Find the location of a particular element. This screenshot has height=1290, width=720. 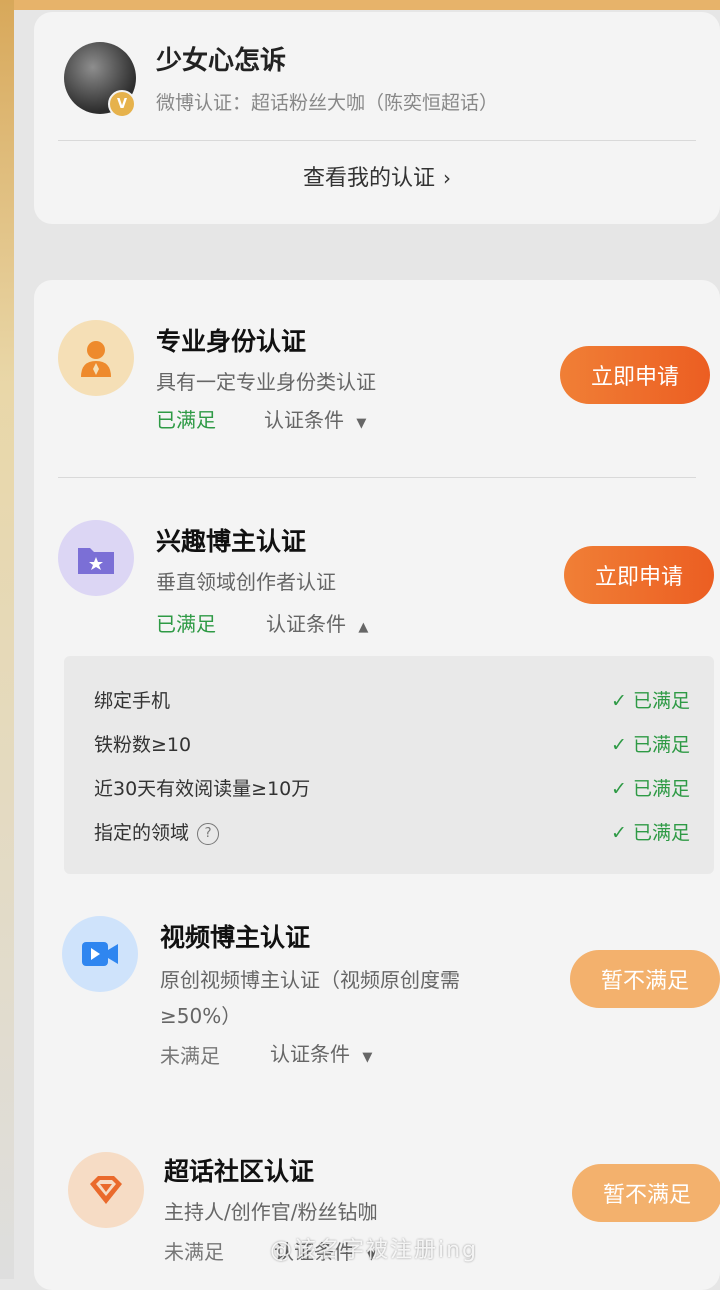

condition-row: 近30天有效阅读量≥10万 ✓ 已满足 is located at coordinates (392, 789).